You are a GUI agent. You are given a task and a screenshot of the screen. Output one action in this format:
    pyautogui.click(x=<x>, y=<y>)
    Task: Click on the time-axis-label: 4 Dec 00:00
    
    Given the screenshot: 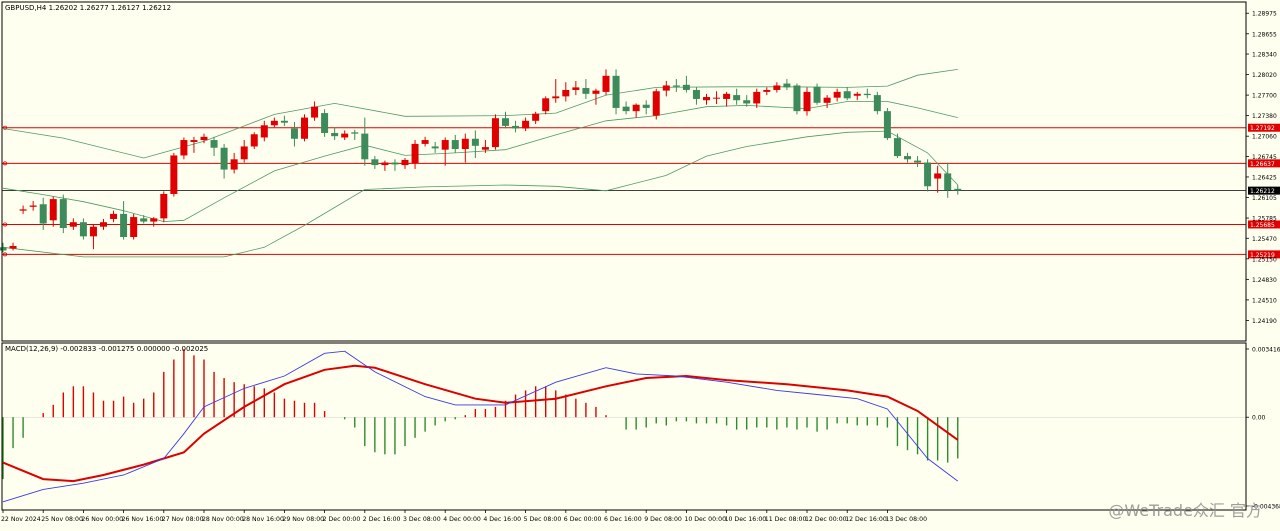 What is the action you would take?
    pyautogui.click(x=462, y=519)
    